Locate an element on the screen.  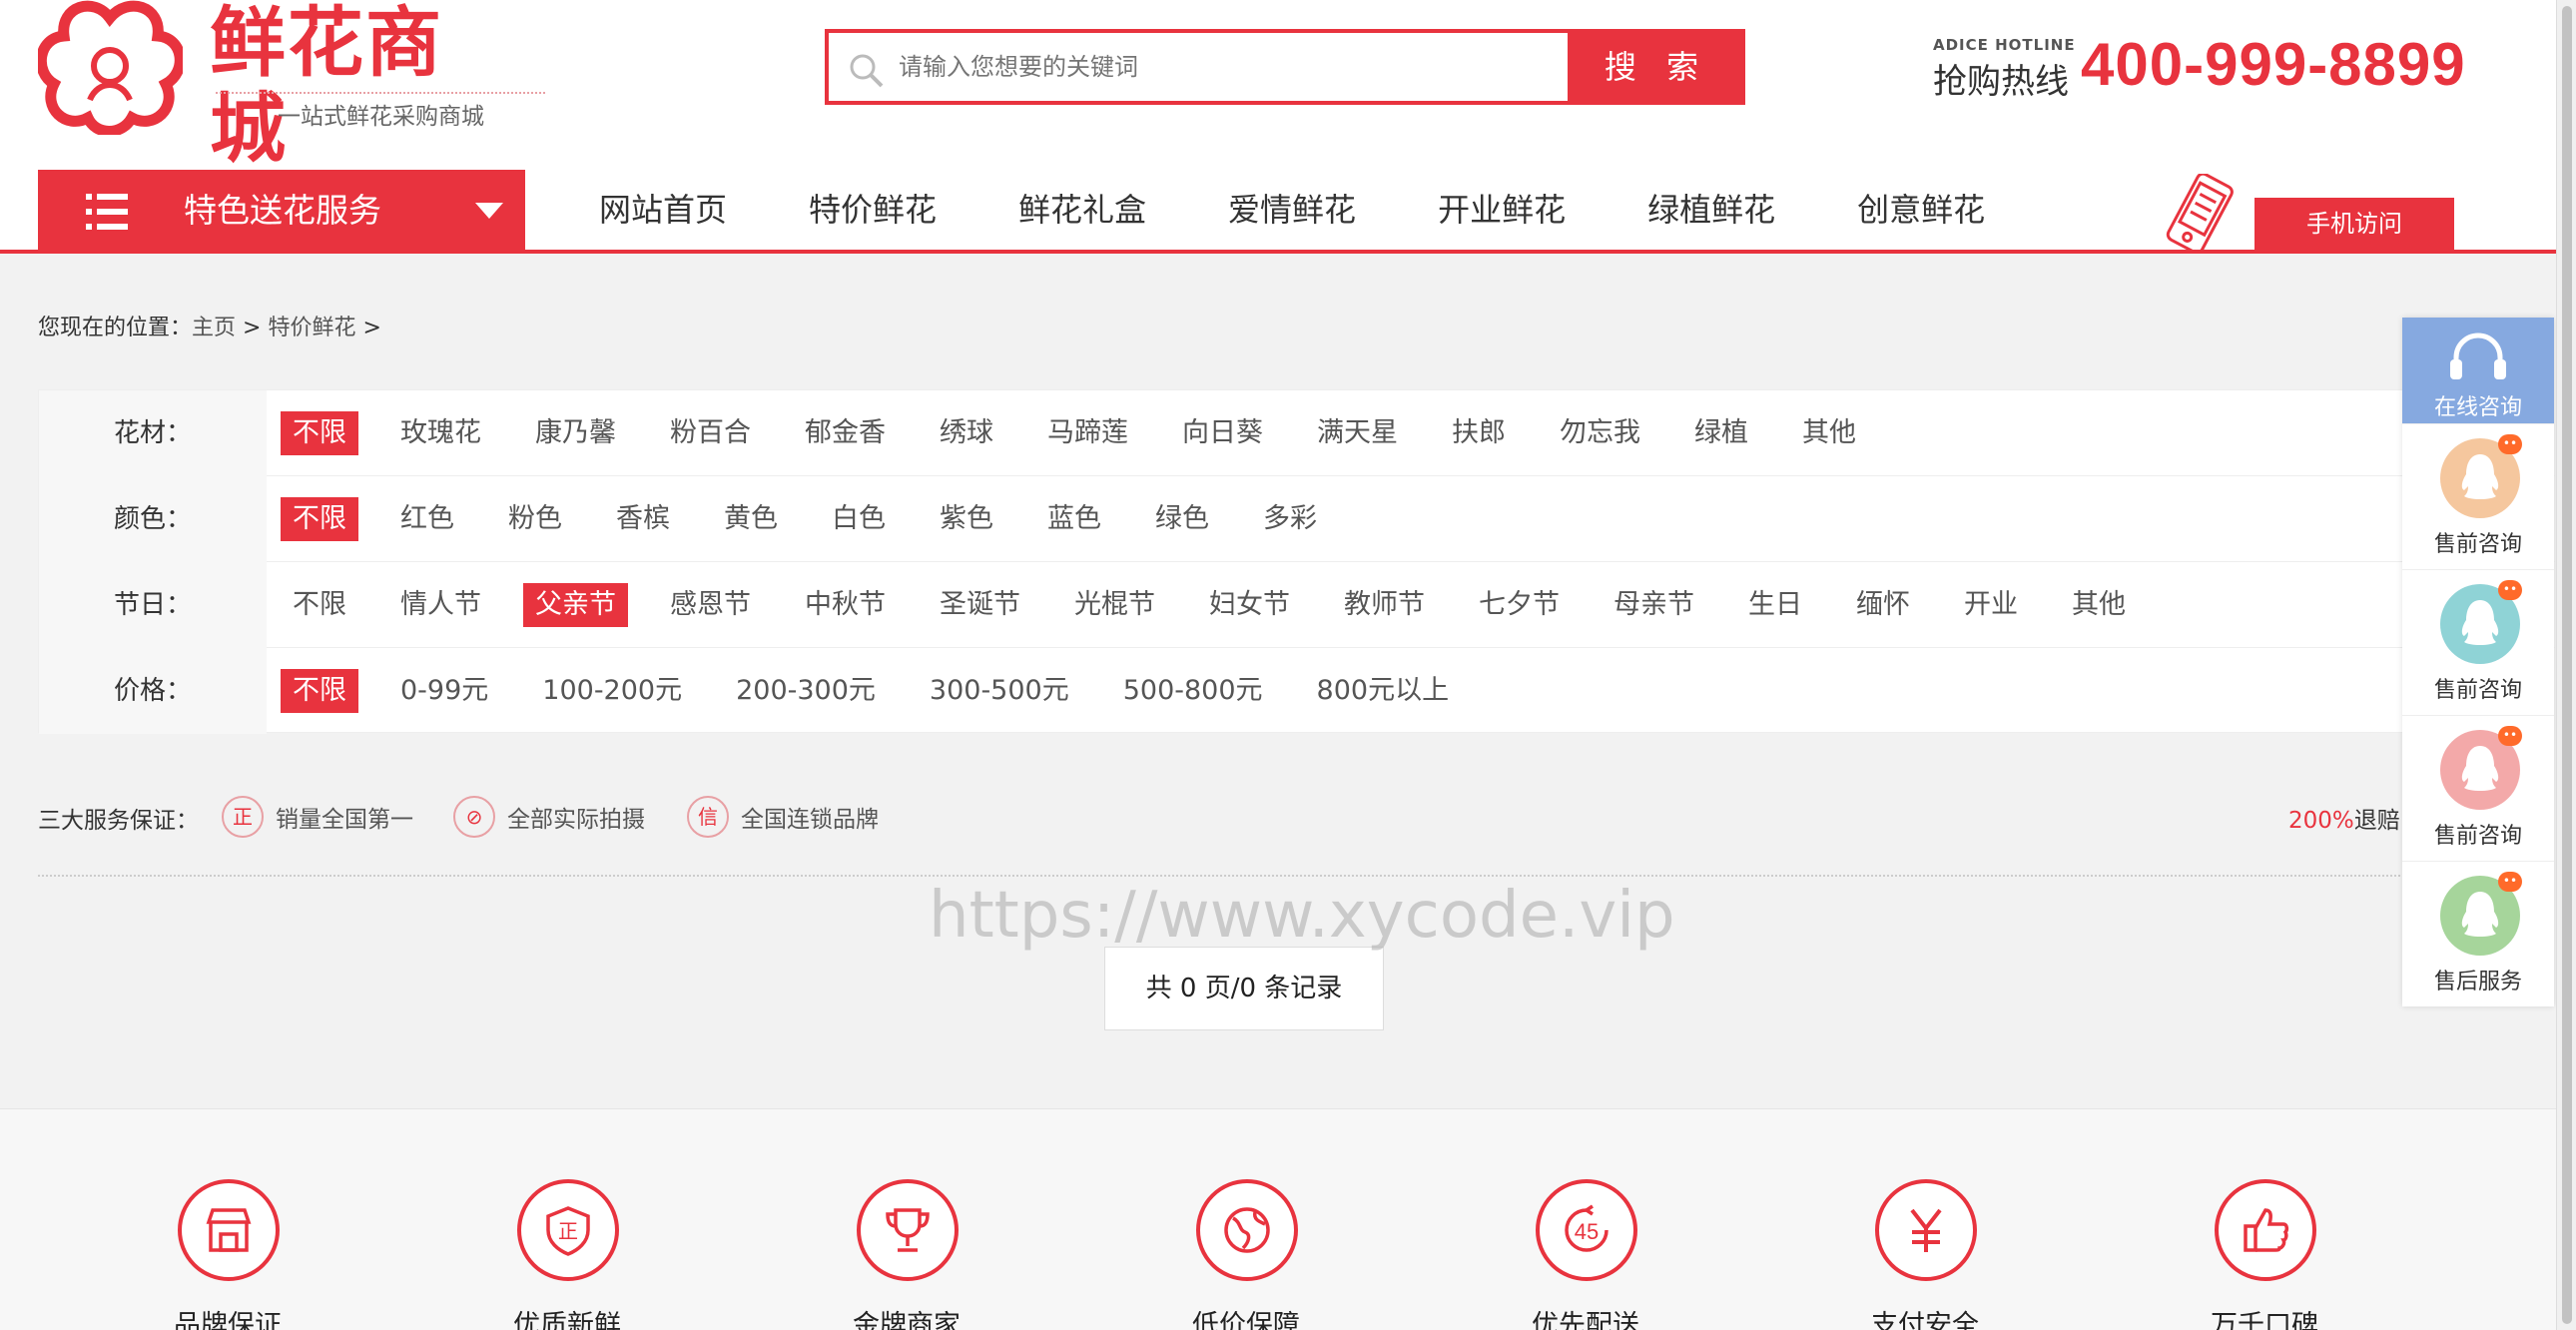
feature-item: 45 优先配送 is located at coordinates (1585, 1254).